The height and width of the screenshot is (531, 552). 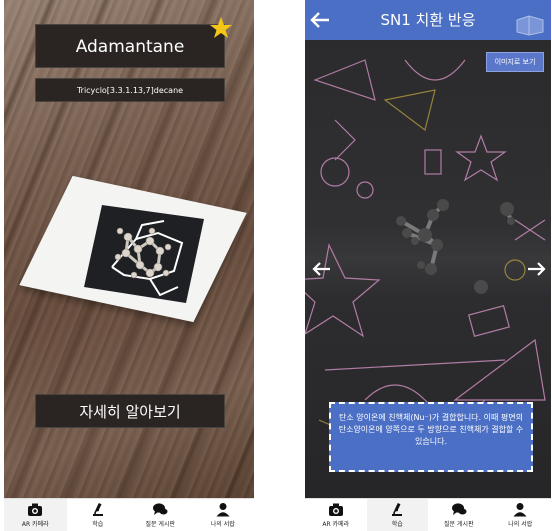 I want to click on view-as-image-button: 이미지로 보기, so click(x=515, y=62).